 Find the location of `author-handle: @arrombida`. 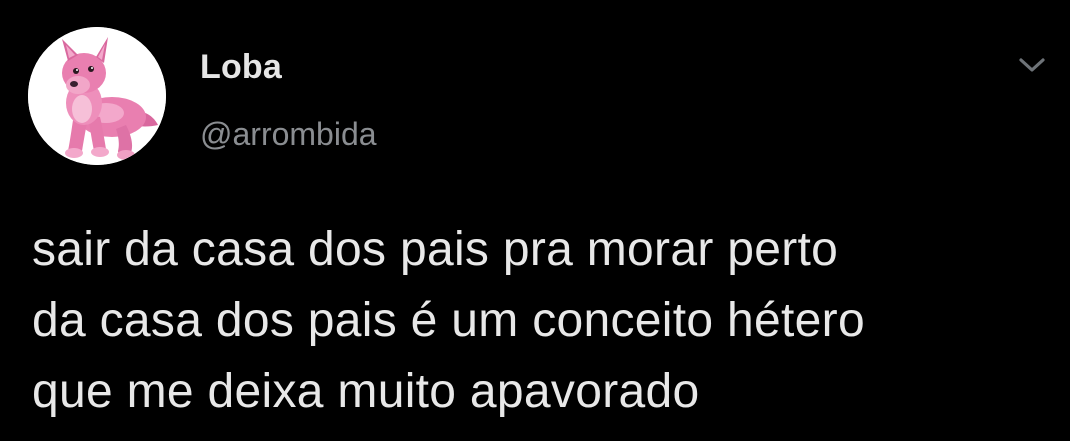

author-handle: @arrombida is located at coordinates (288, 134).